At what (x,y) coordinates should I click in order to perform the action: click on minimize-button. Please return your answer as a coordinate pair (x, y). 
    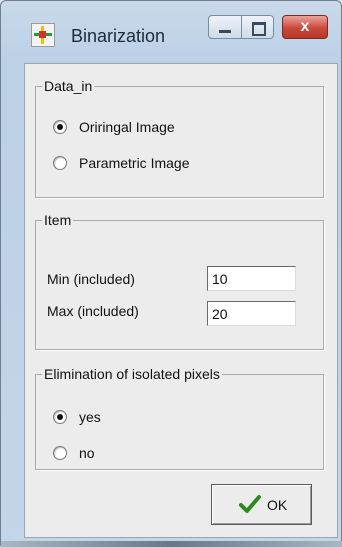
    Looking at the image, I should click on (225, 27).